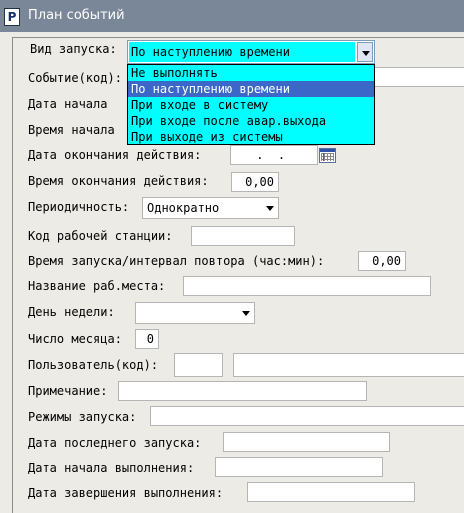 The image size is (464, 513). I want to click on end-time-input: 0,00, so click(255, 182).